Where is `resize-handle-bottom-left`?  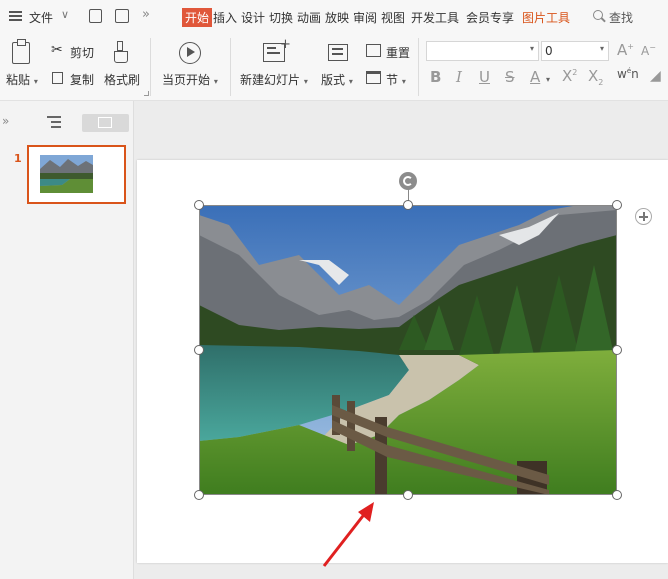
resize-handle-bottom-left is located at coordinates (199, 495).